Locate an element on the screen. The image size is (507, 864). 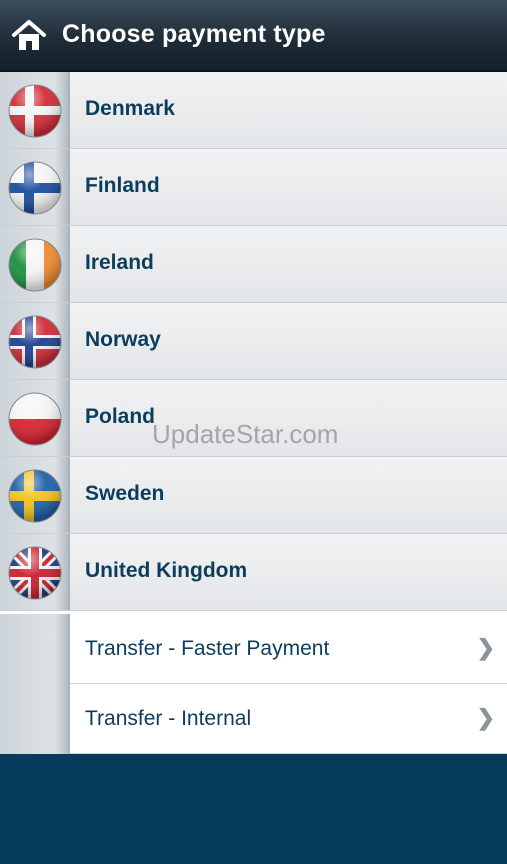
row-body: Ireland is located at coordinates (288, 264).